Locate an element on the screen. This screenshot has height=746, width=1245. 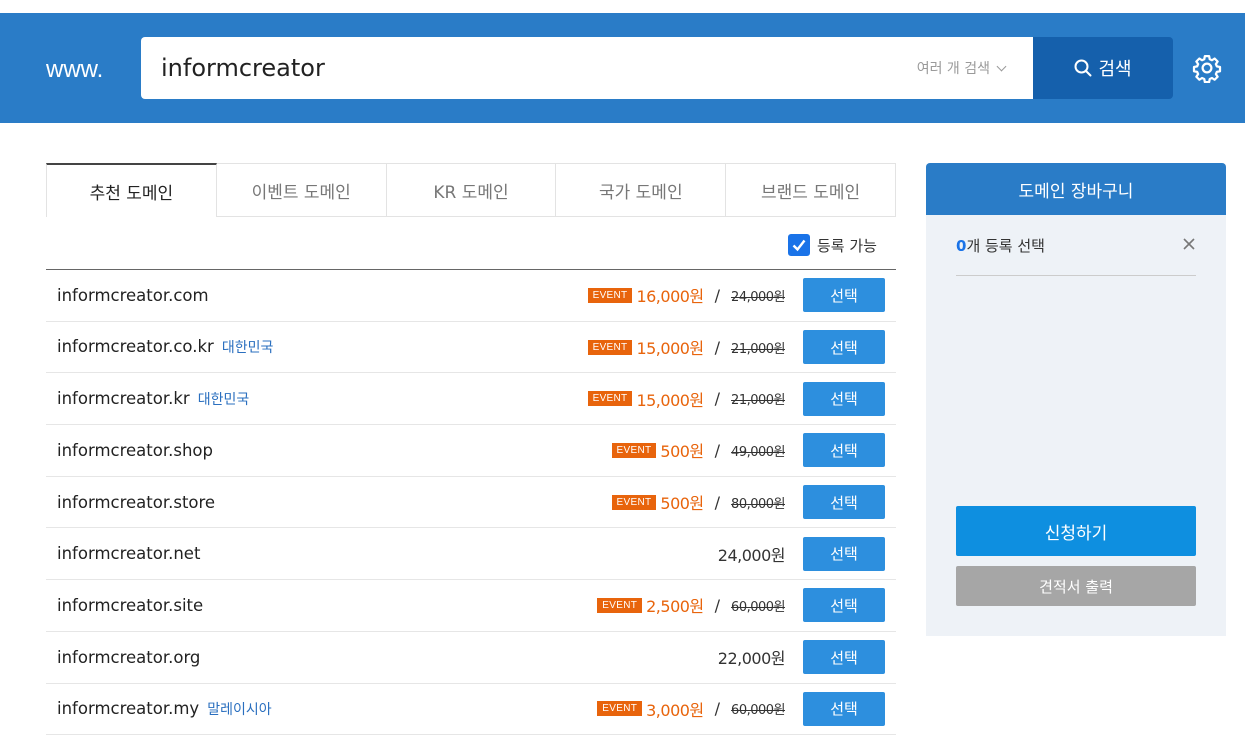
domain-price: EVENT 16,000원 / 24,000원 is located at coordinates (686, 295).